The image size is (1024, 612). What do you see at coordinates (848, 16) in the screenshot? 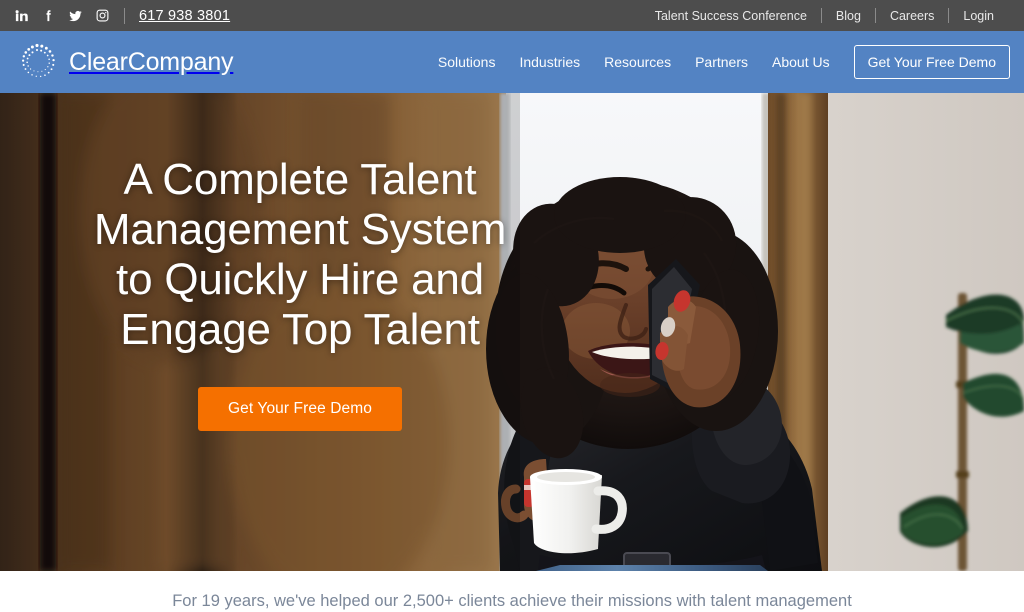
I see `topbar-link-blog: Blog` at bounding box center [848, 16].